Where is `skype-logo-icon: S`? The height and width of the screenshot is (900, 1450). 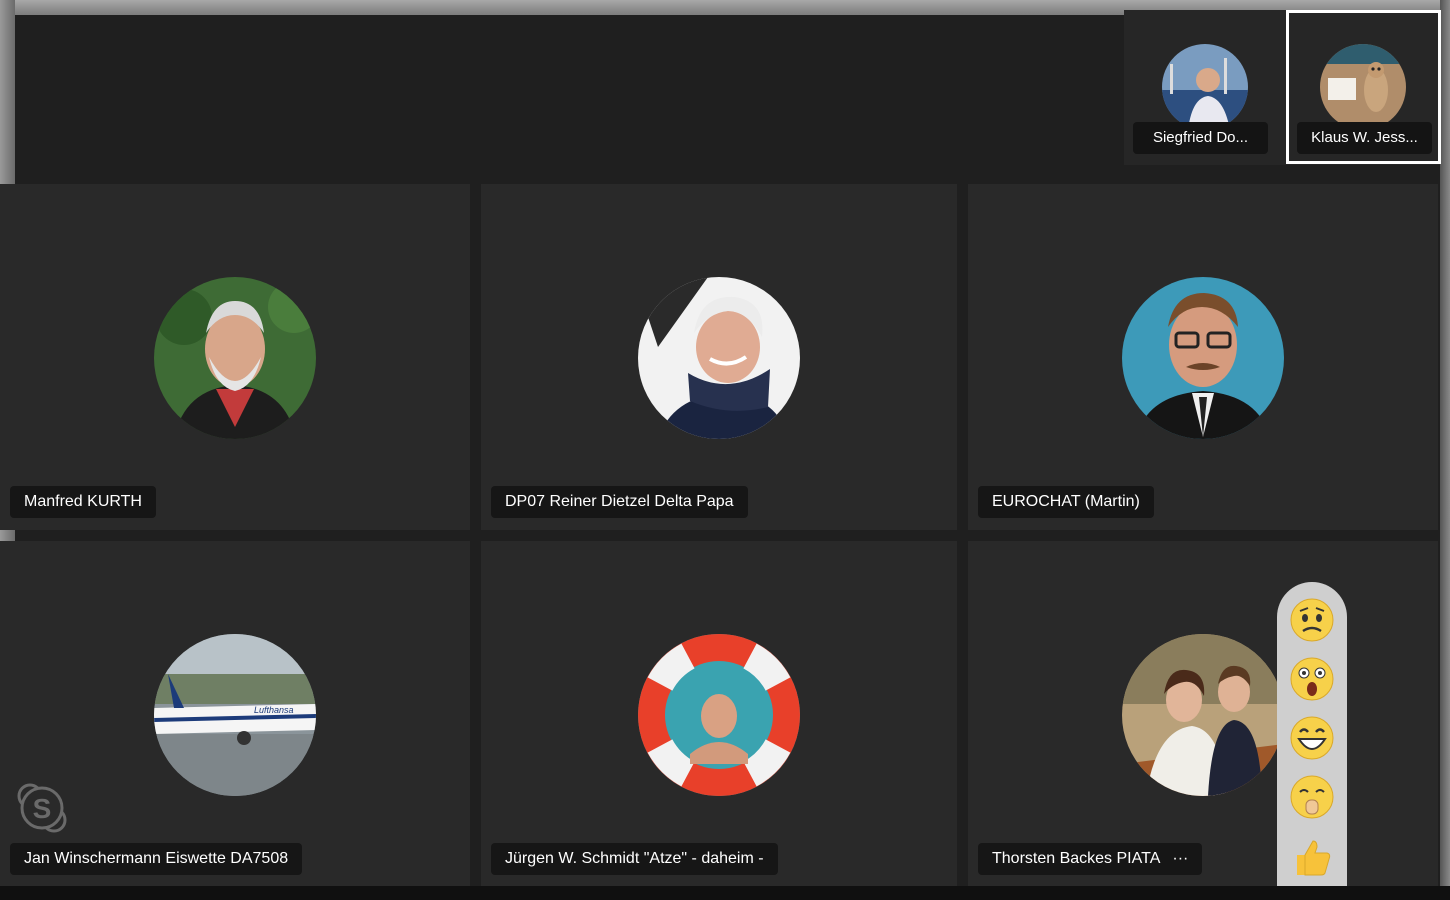
skype-logo-icon: S is located at coordinates (42, 808).